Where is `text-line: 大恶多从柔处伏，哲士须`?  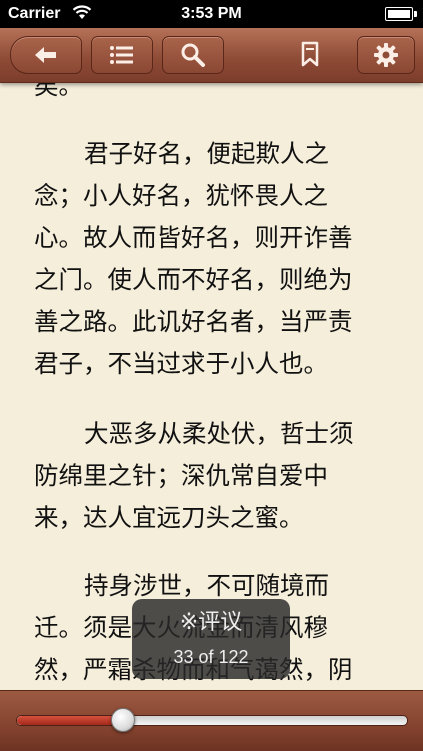
text-line: 大恶多从柔处伏，哲士须 is located at coordinates (219, 433).